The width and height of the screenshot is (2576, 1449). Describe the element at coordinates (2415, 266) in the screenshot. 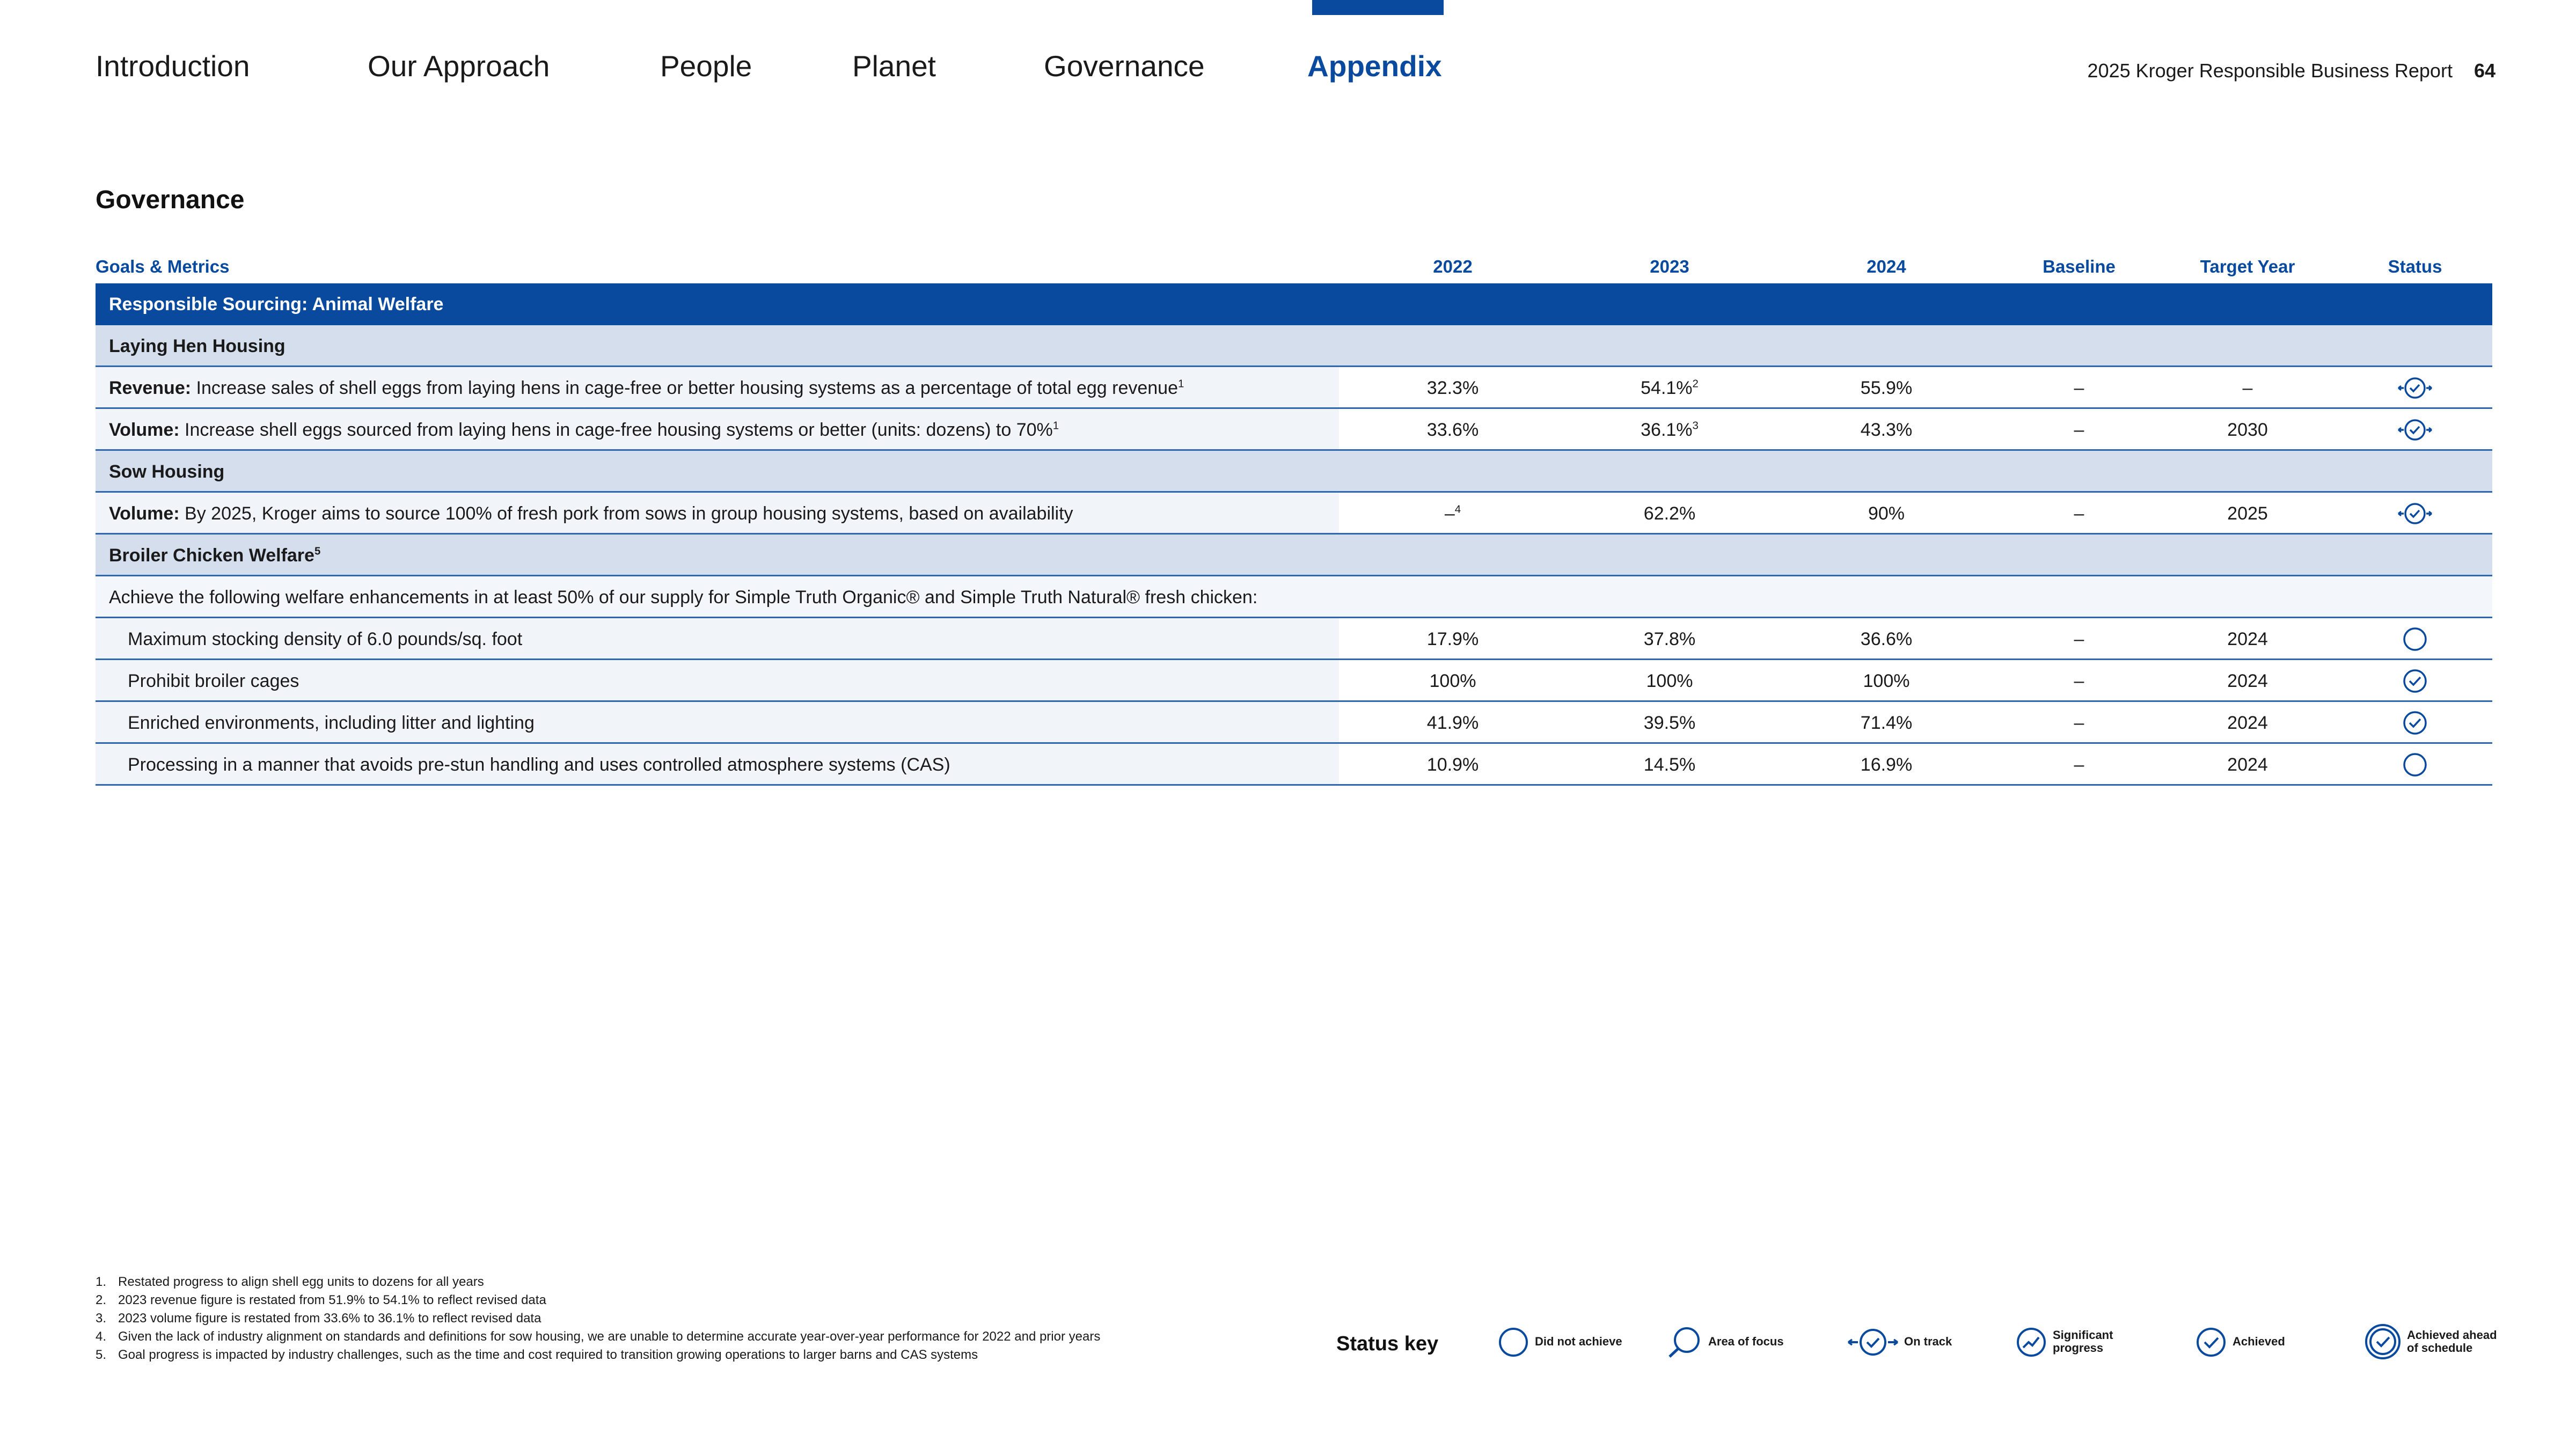

I see `col-status: Status` at that location.